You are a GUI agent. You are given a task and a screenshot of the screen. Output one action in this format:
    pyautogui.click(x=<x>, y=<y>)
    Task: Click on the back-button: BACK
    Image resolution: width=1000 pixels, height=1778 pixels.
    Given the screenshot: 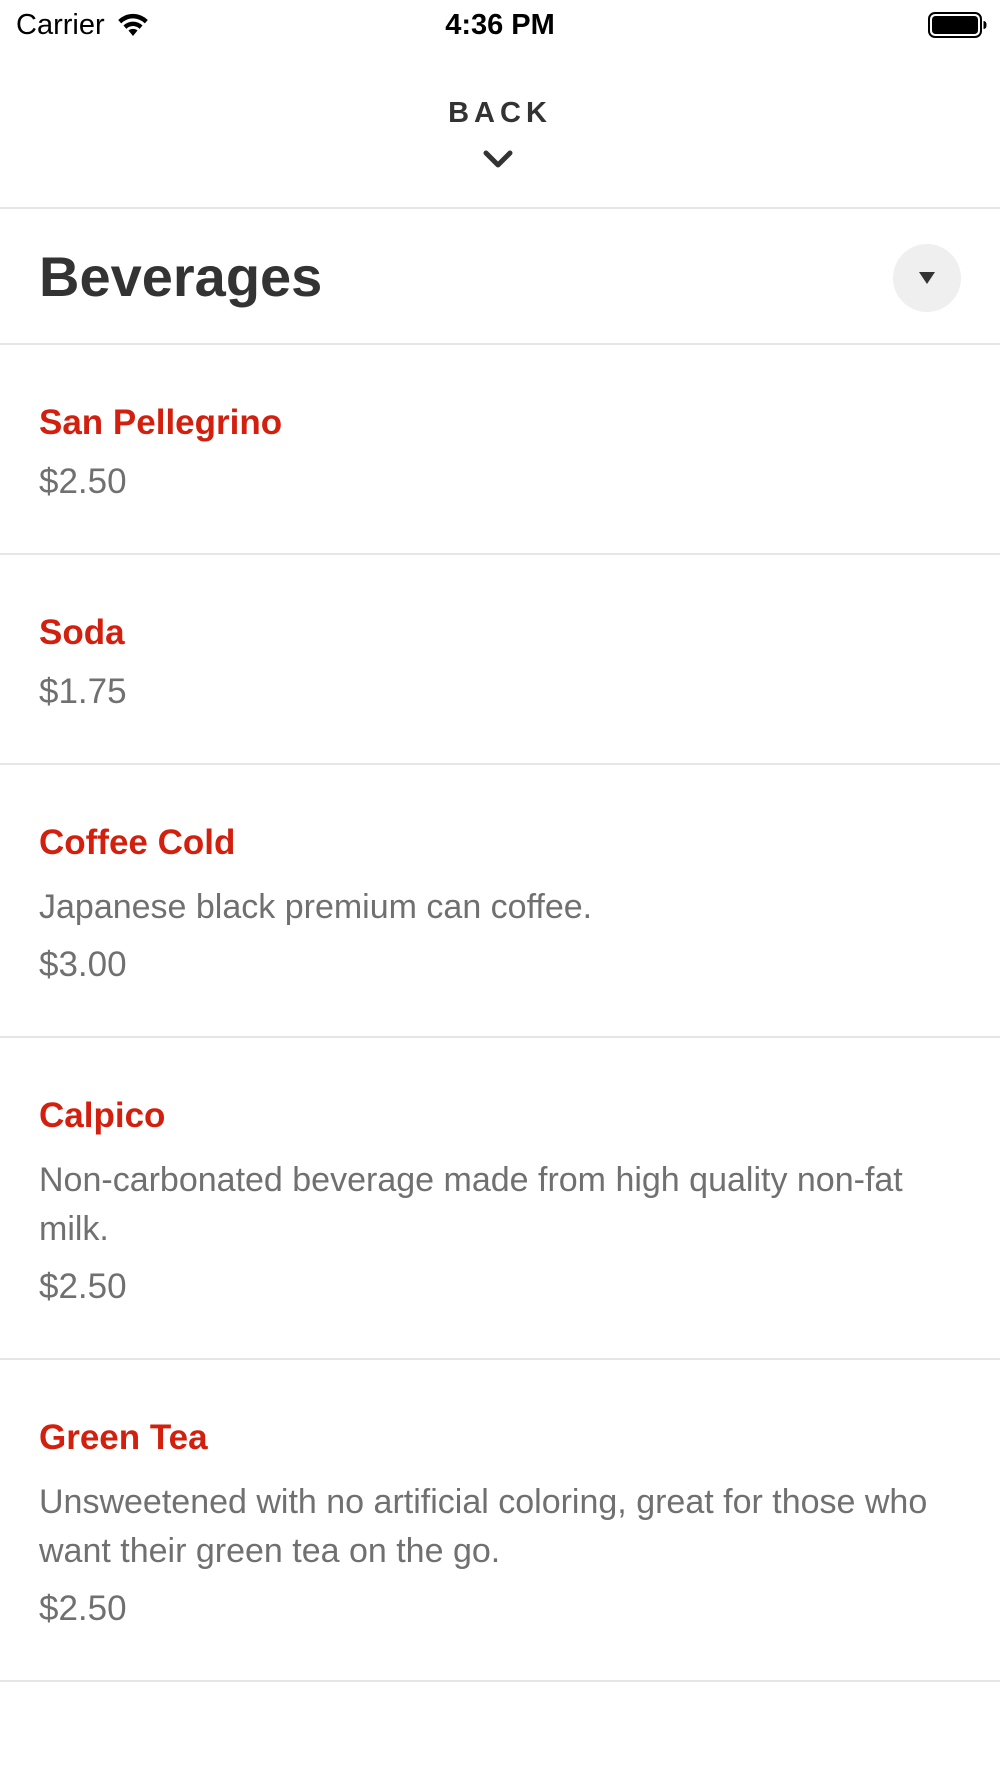 What is the action you would take?
    pyautogui.click(x=500, y=130)
    